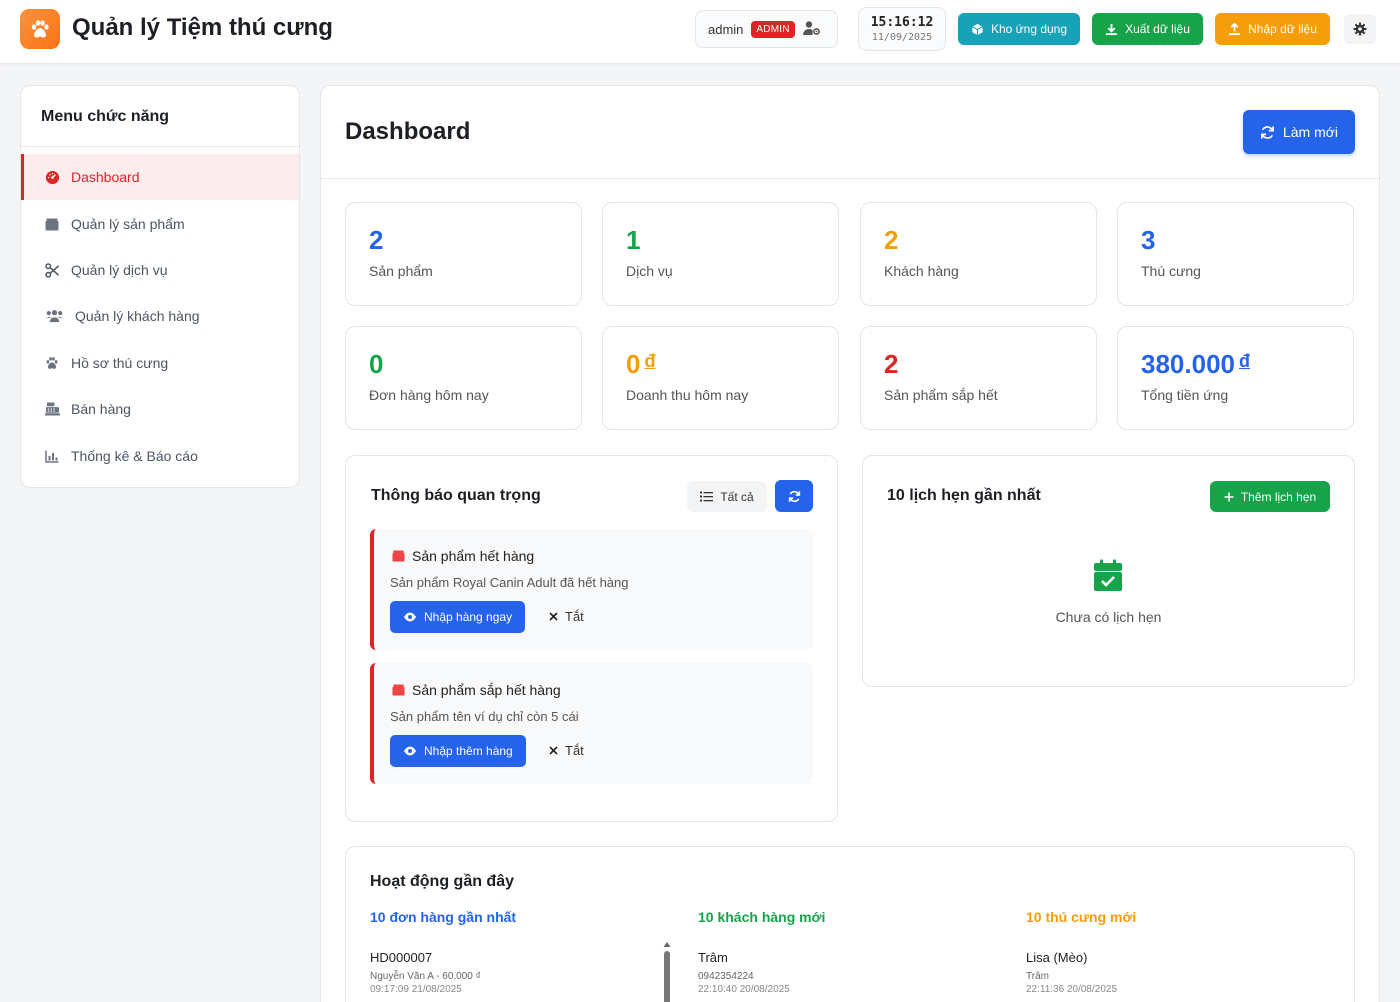 The height and width of the screenshot is (1002, 1400). Describe the element at coordinates (811, 29) in the screenshot. I see `user-cog-icon` at that location.